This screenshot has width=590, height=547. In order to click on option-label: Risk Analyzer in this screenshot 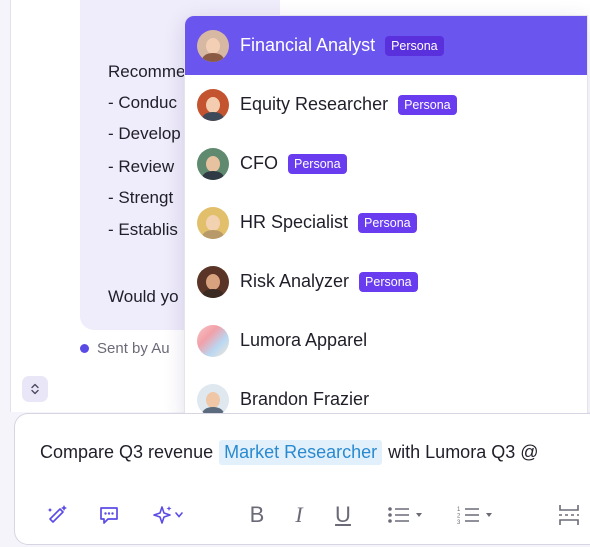, I will do `click(295, 281)`.